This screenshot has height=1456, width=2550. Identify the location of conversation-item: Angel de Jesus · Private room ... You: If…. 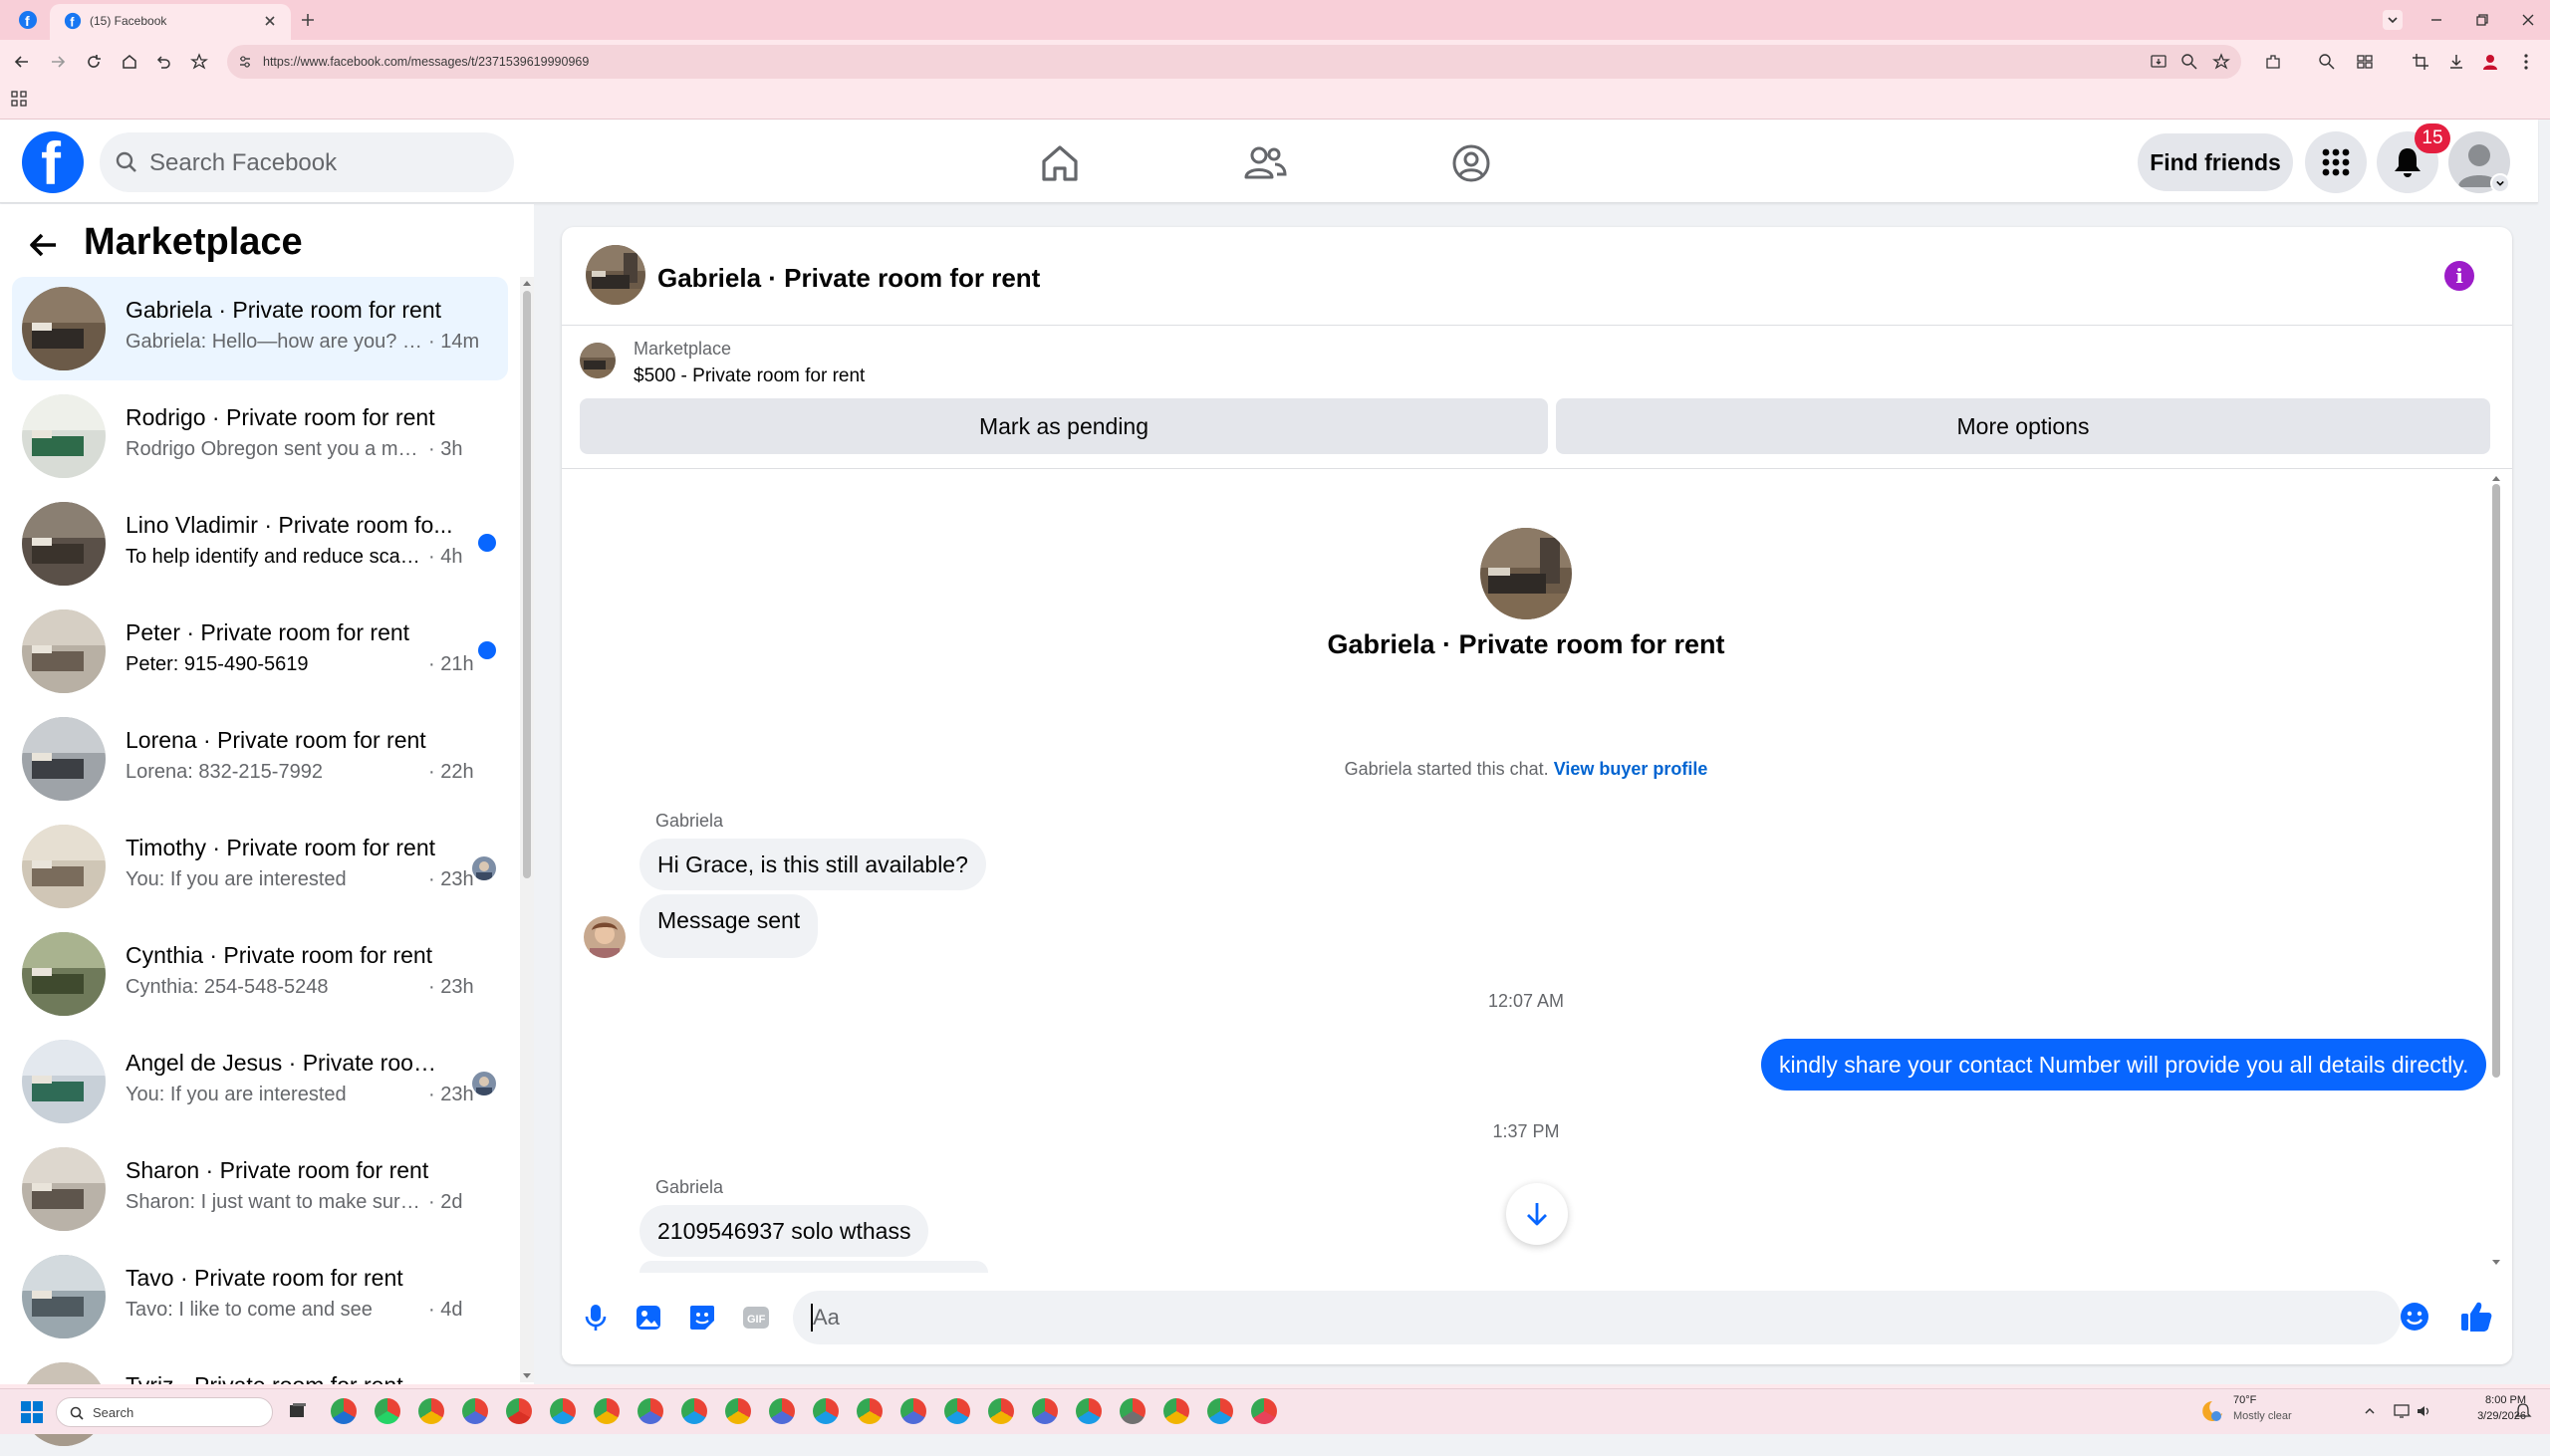
(260, 1081).